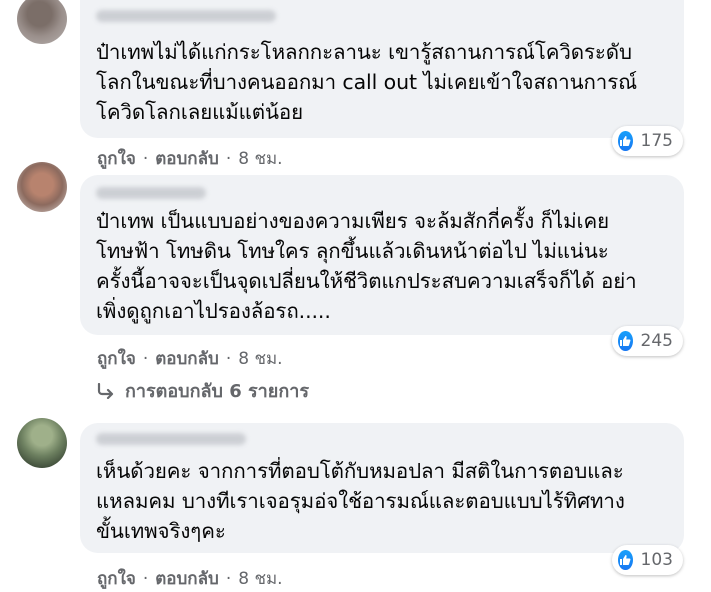 Image resolution: width=711 pixels, height=592 pixels. What do you see at coordinates (656, 560) in the screenshot?
I see `reaction-count: 103` at bounding box center [656, 560].